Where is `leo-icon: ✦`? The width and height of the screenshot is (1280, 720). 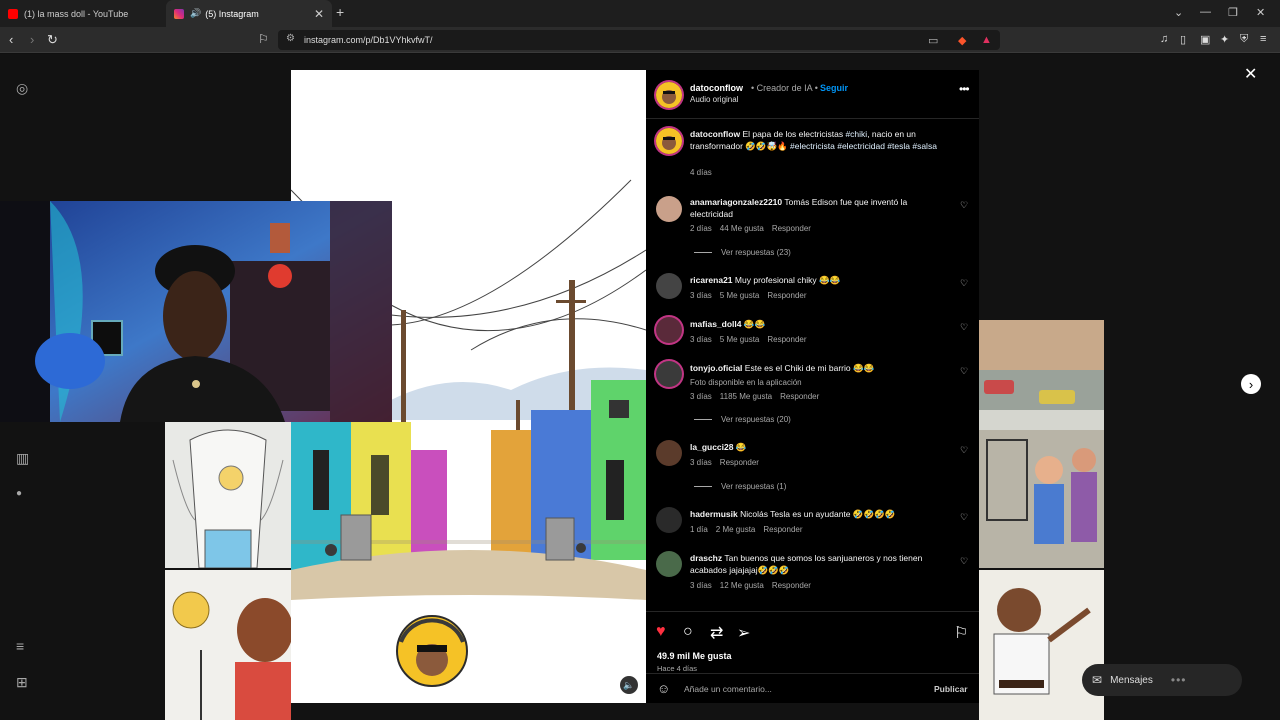
leo-icon: ✦ is located at coordinates (1224, 39).